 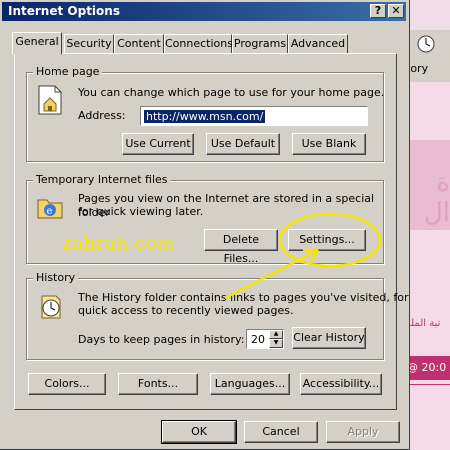 I want to click on highlight-annotation, so click(x=303, y=256).